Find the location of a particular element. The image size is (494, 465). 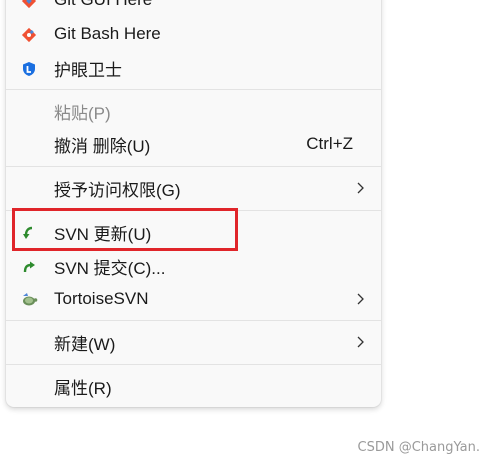

menu-item-git-gui: Git GUI Here is located at coordinates (193, 8).